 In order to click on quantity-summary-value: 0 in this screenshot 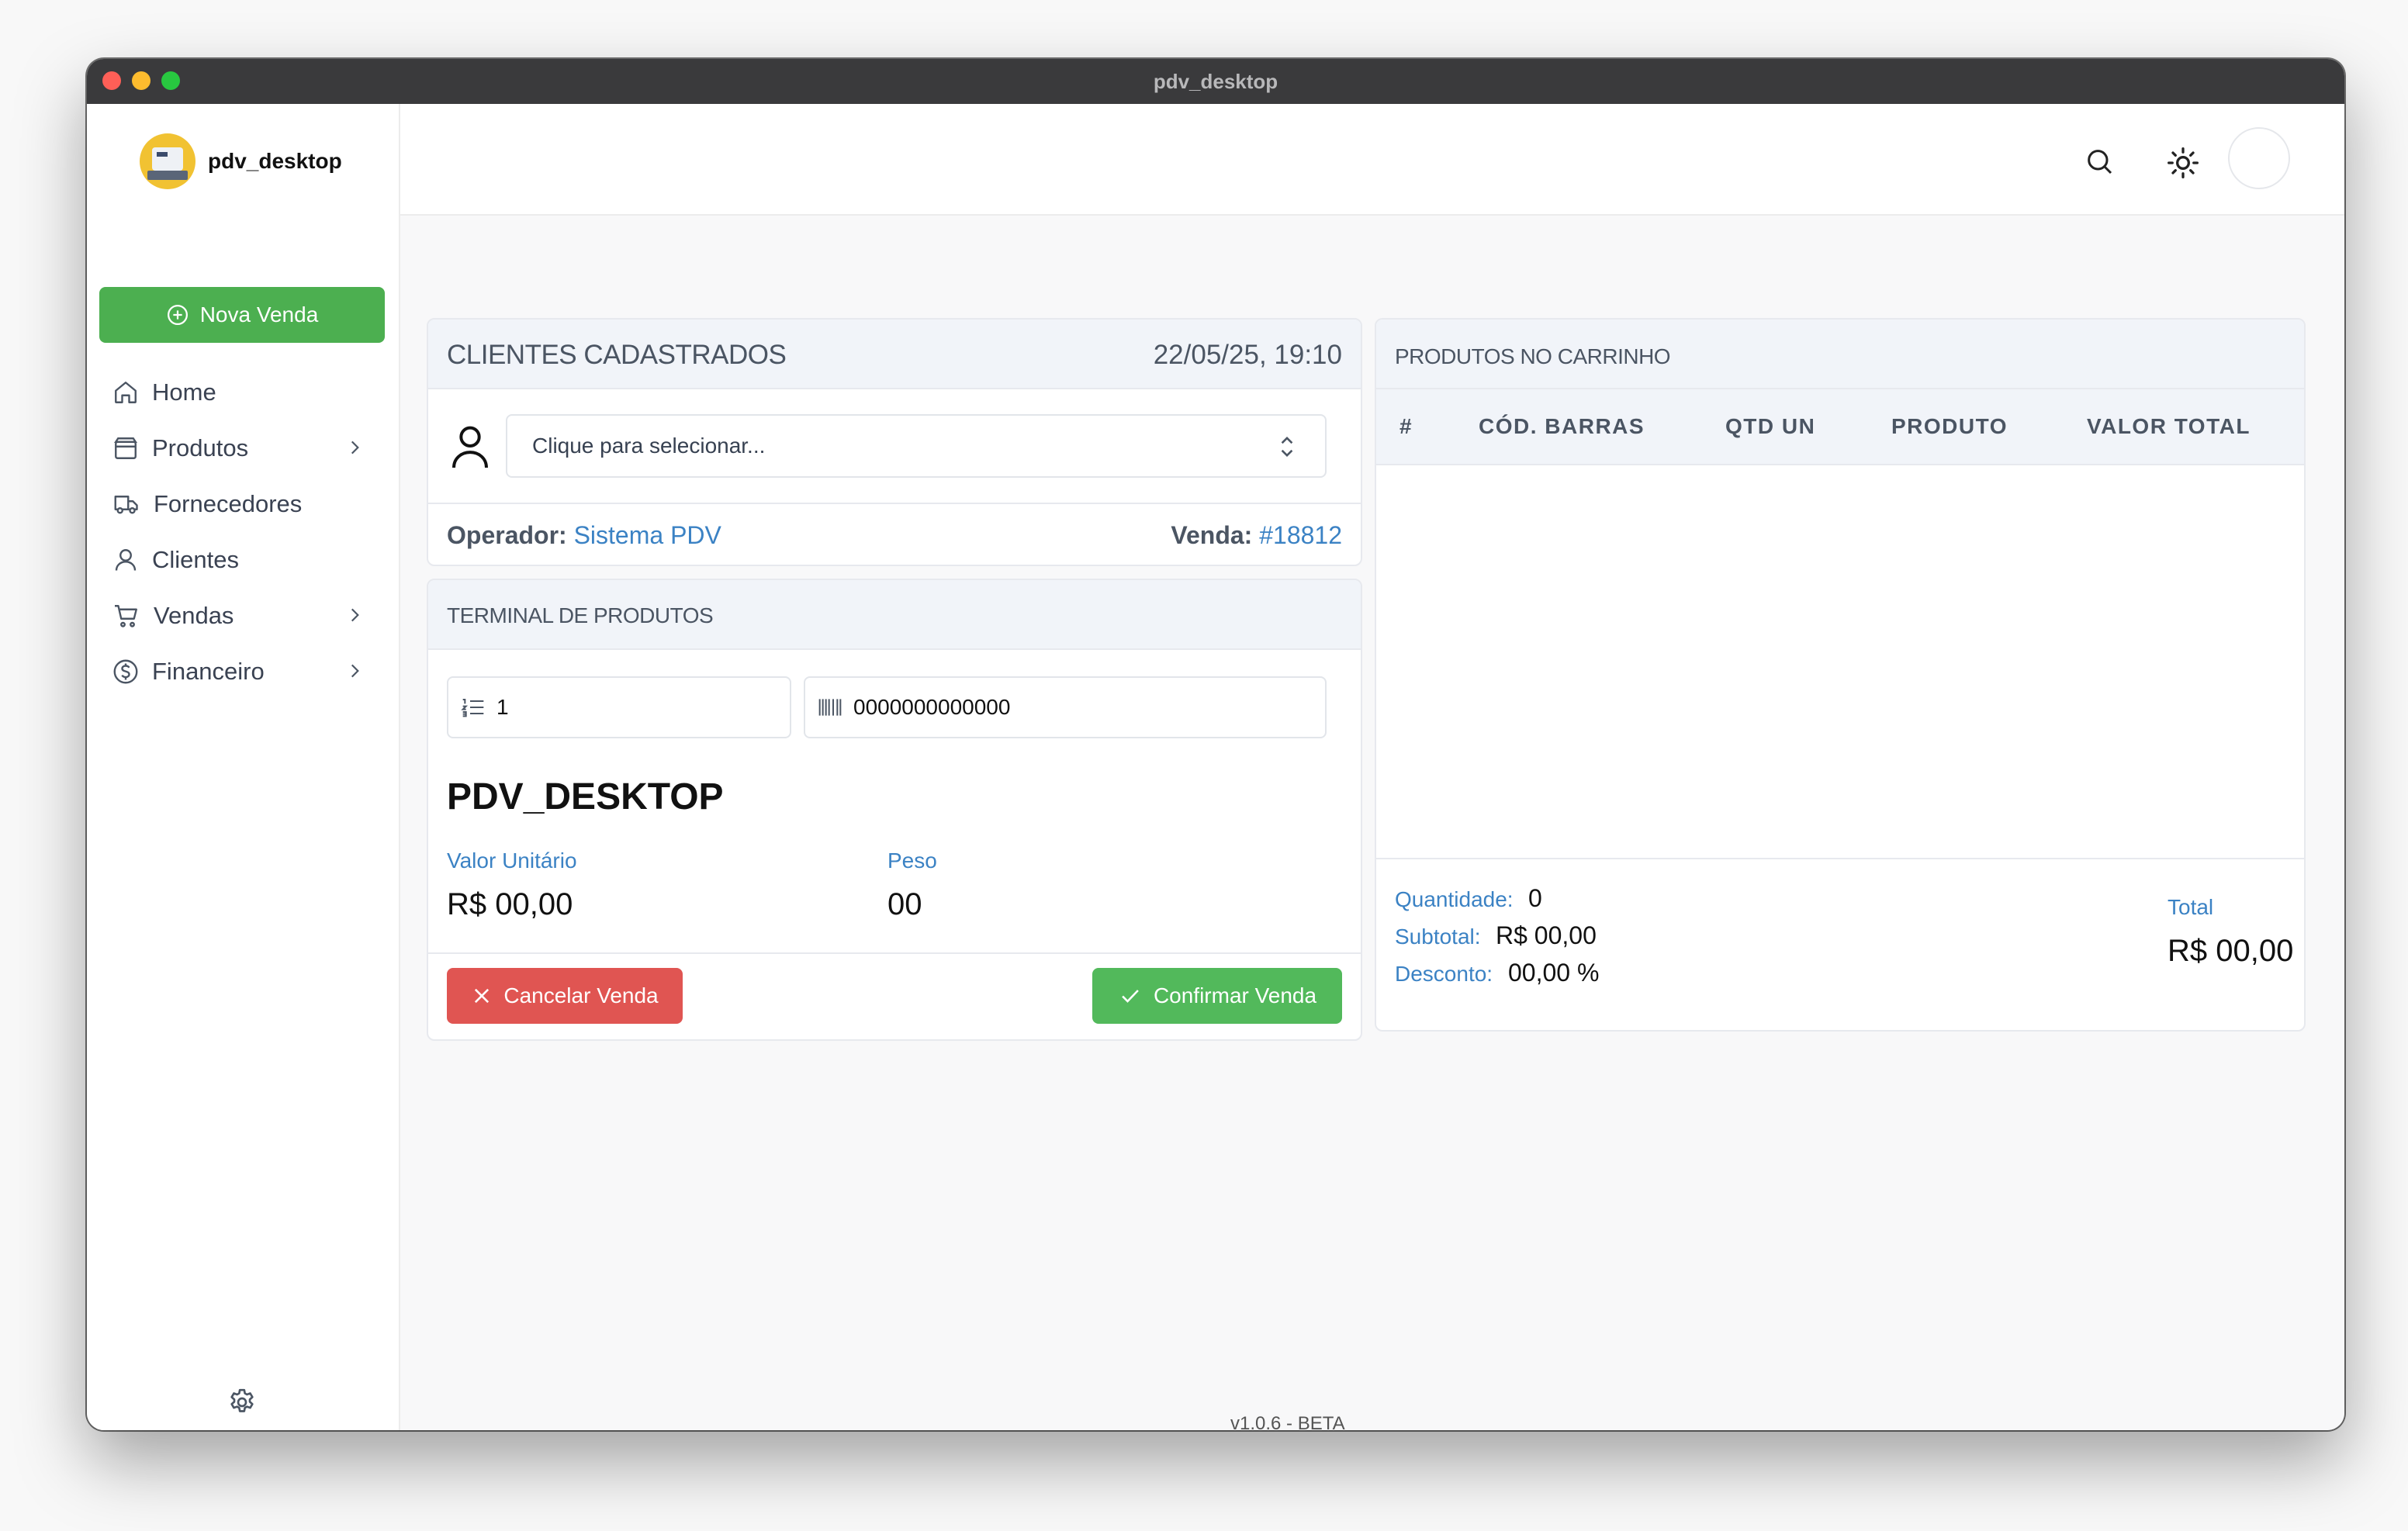, I will do `click(1535, 898)`.